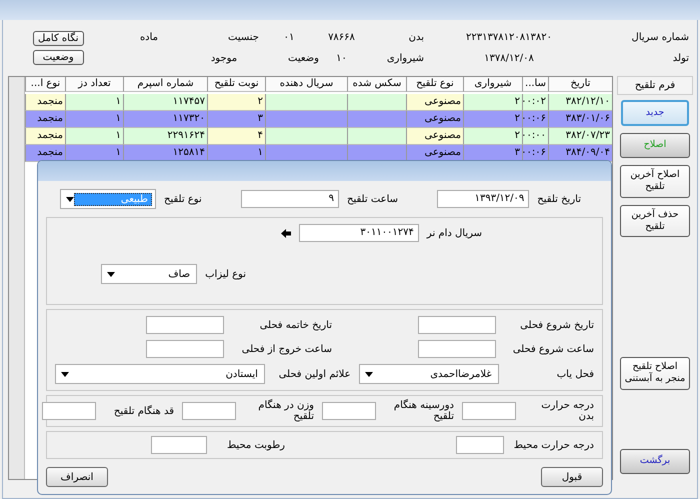 Image resolution: width=700 pixels, height=499 pixels. Describe the element at coordinates (580, 102) in the screenshot. I see `table-cell: ۳۸۲/۱۲/۱۰` at that location.